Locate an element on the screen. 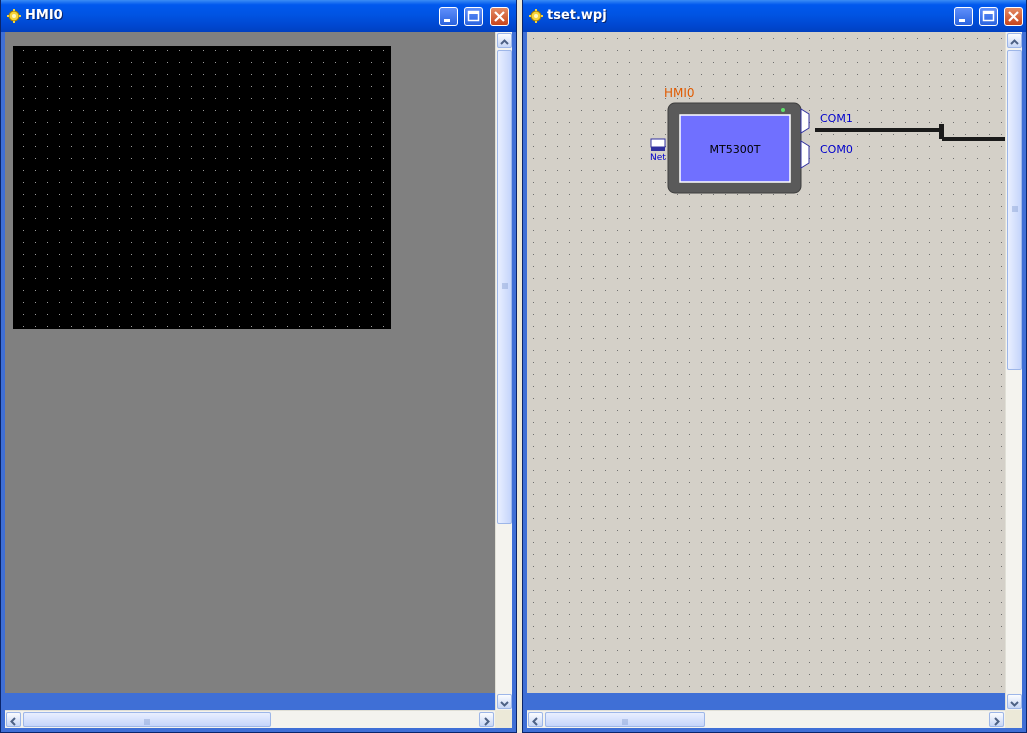 Image resolution: width=1027 pixels, height=733 pixels. hmi-device: MT5300T is located at coordinates (734, 148).